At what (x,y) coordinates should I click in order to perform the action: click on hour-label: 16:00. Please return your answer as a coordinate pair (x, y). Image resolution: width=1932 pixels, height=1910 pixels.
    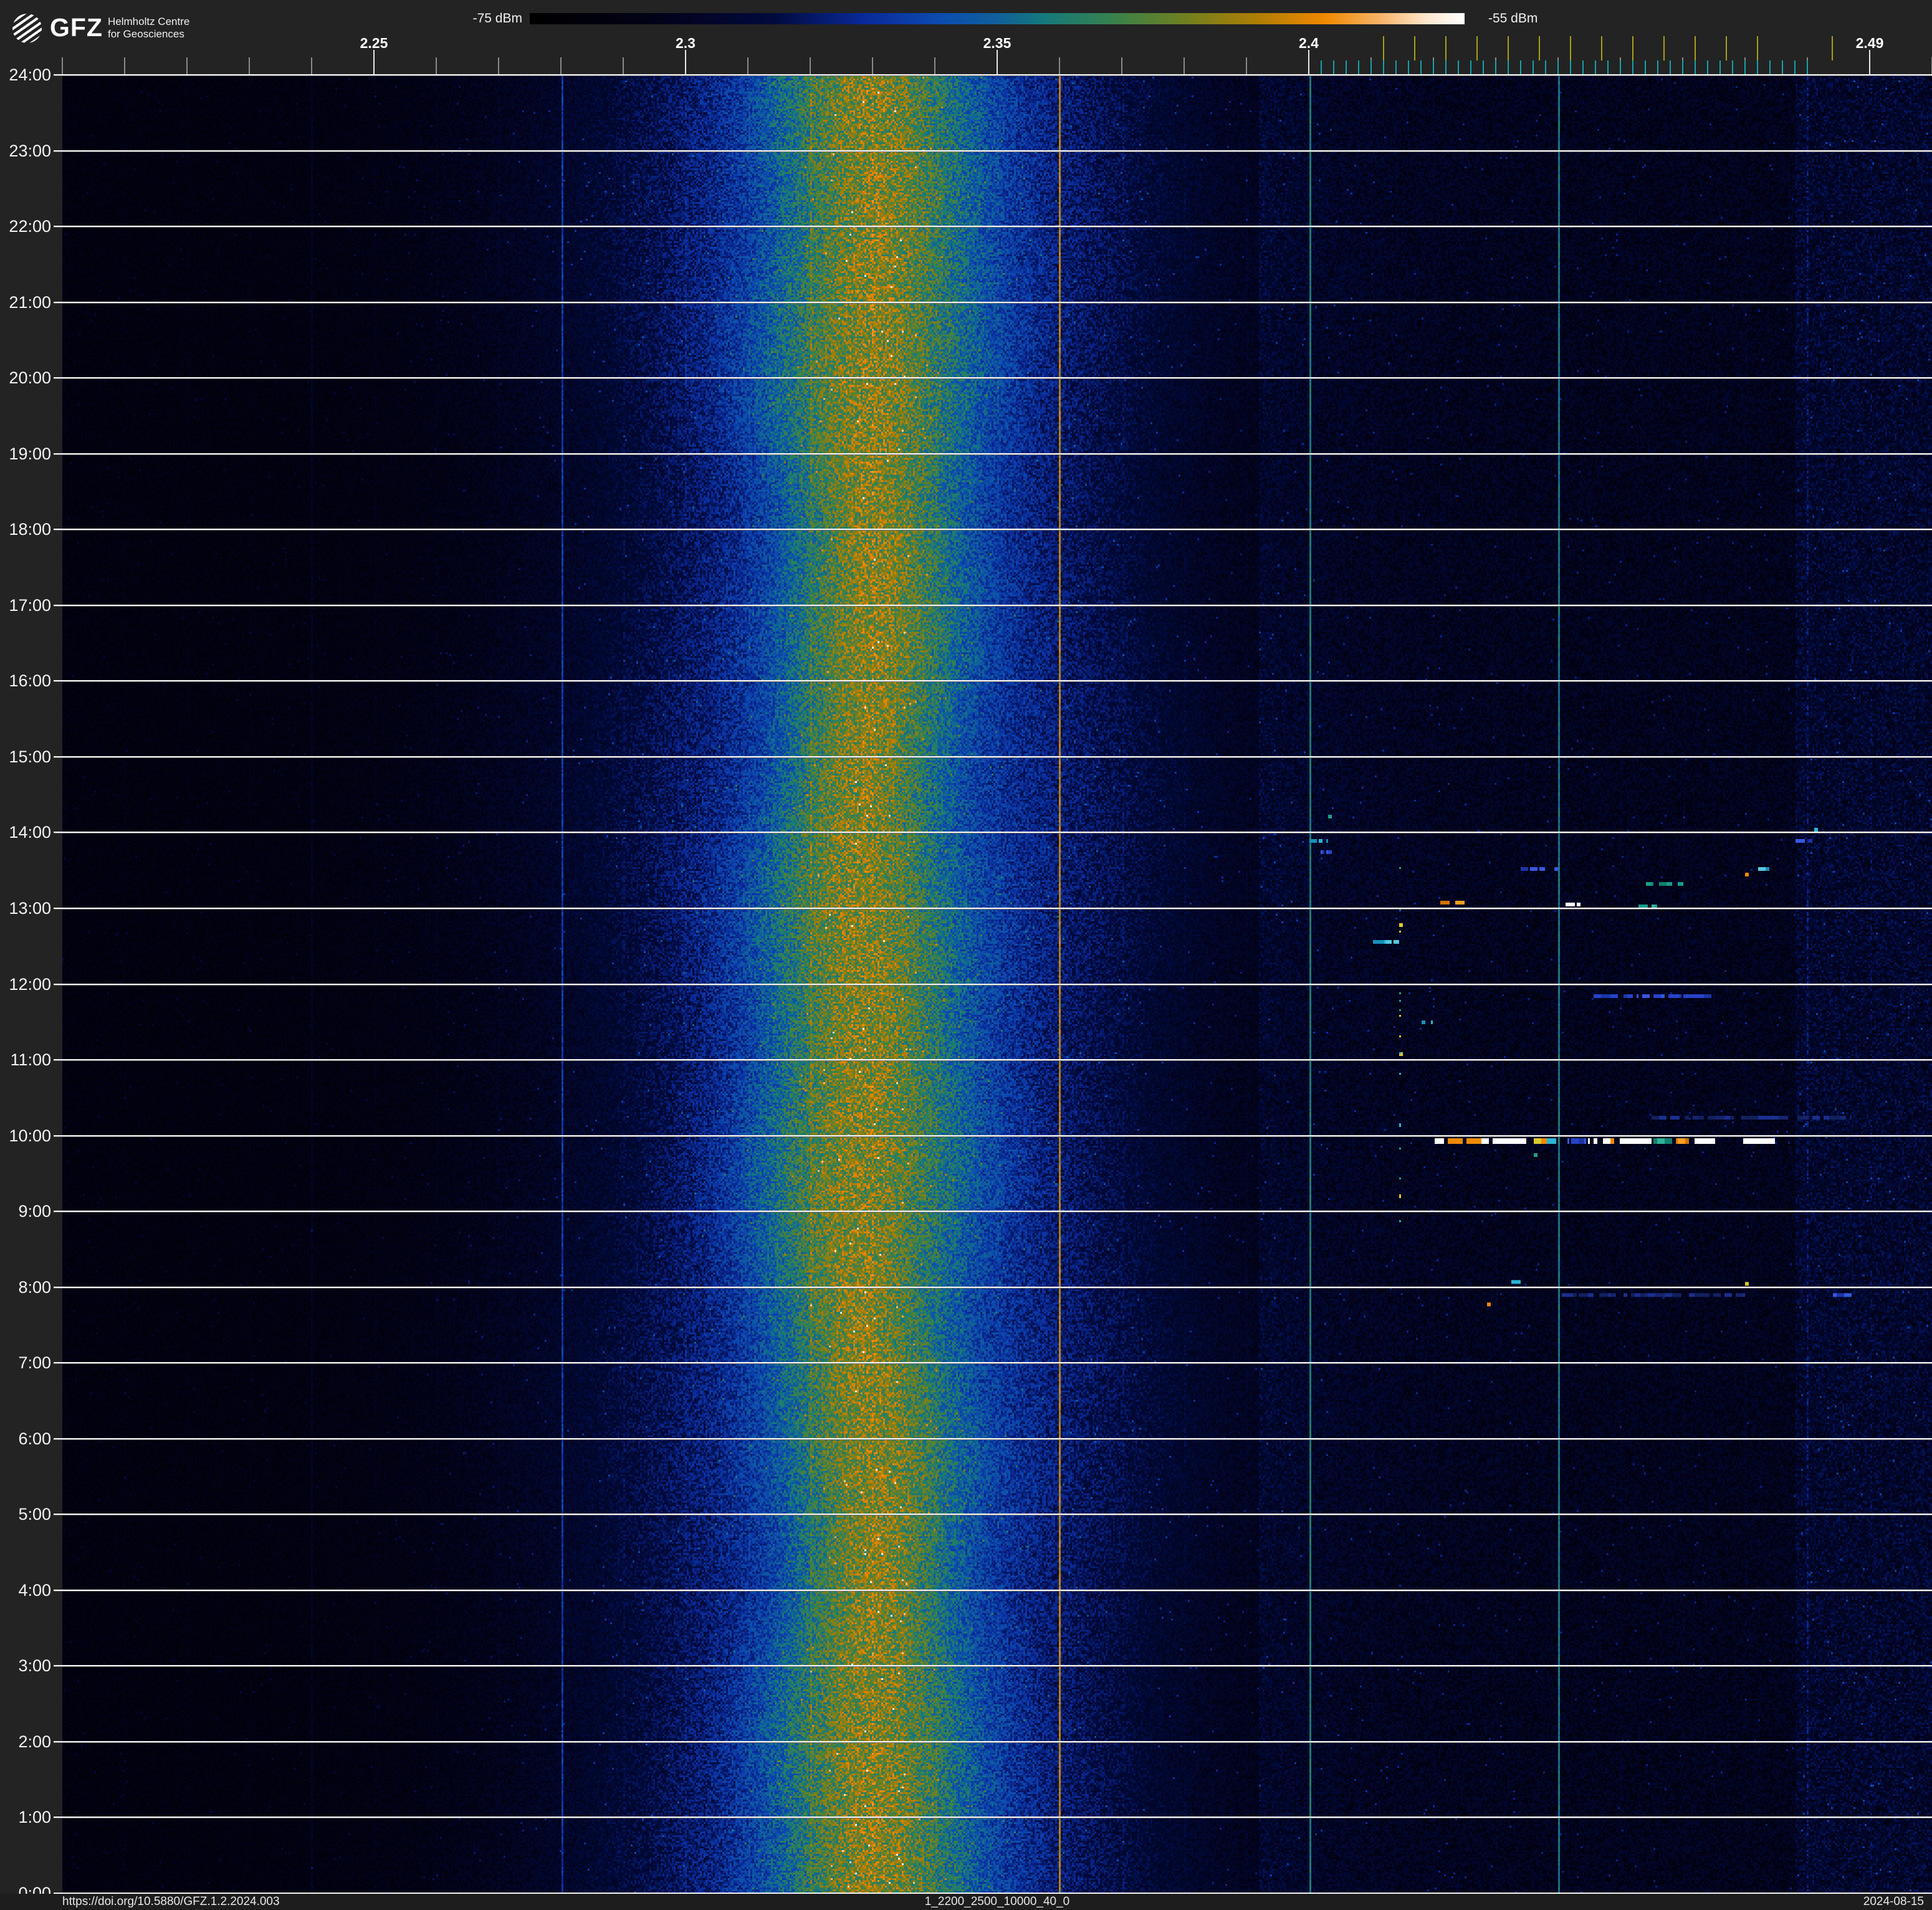
    Looking at the image, I should click on (30, 681).